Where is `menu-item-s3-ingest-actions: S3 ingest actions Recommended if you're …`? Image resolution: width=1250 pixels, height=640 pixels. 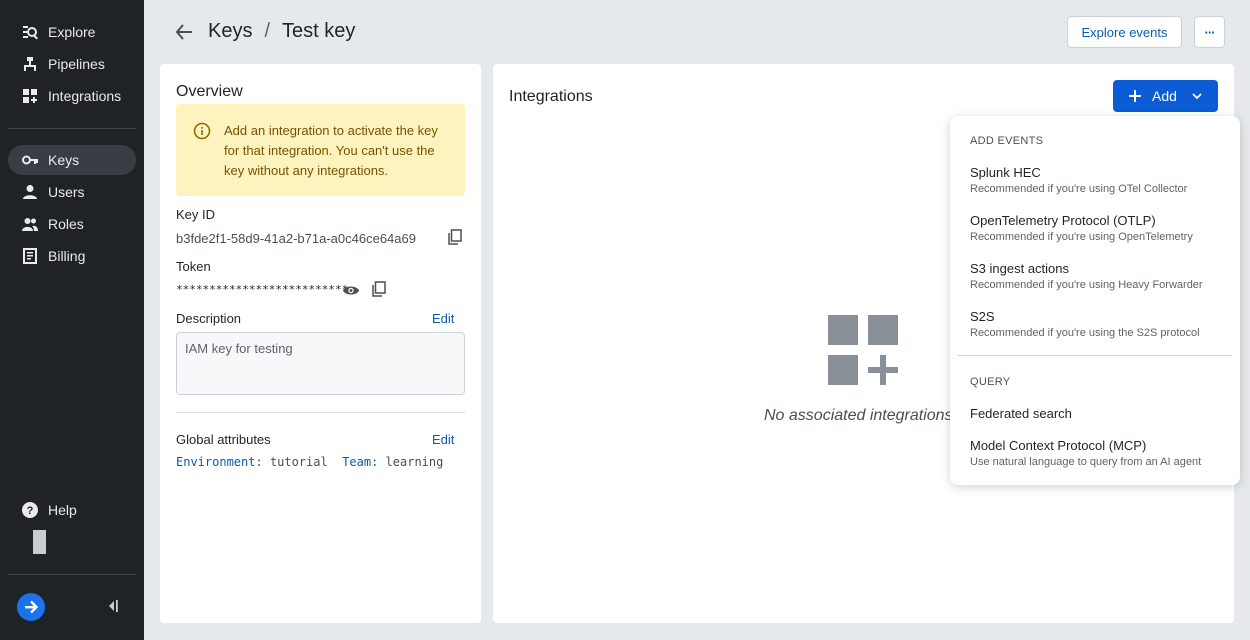
menu-item-s3-ingest-actions: S3 ingest actions Recommended if you're … is located at coordinates (1095, 276).